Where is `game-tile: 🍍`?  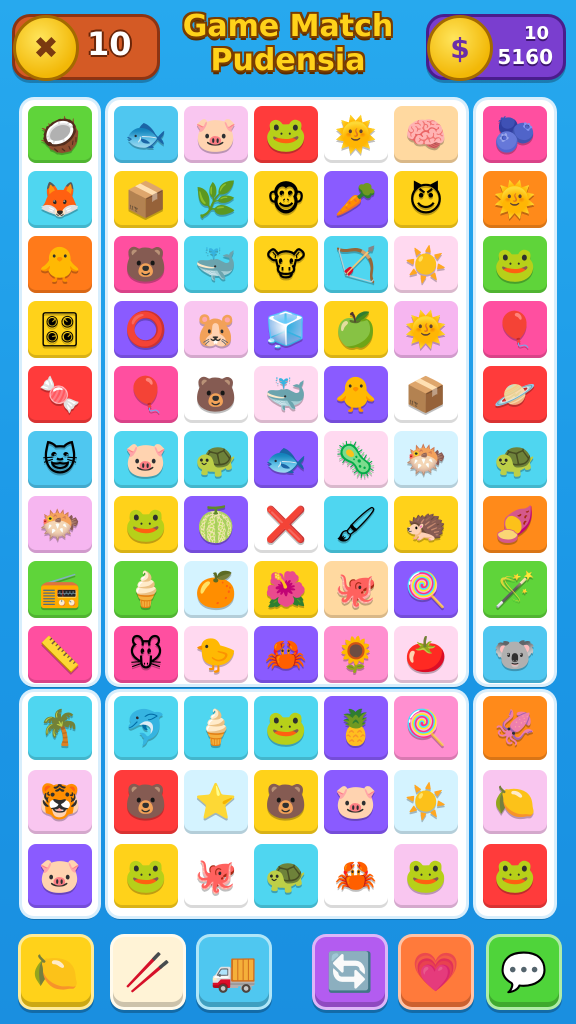
game-tile: 🍍 is located at coordinates (356, 728).